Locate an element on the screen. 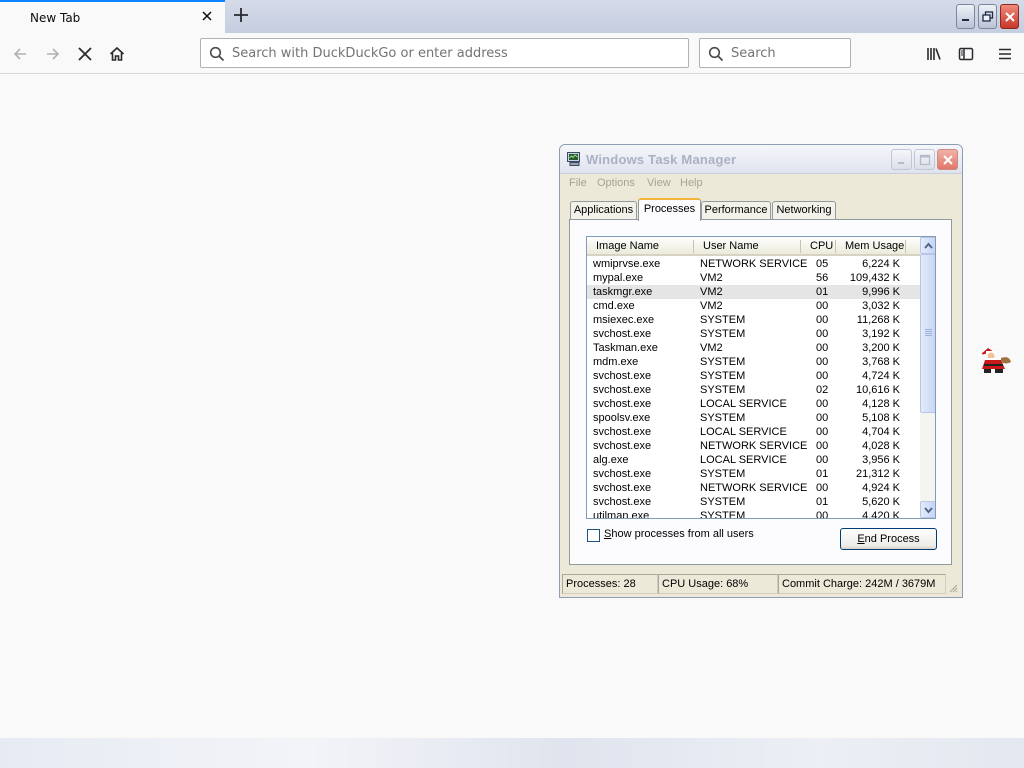 This screenshot has height=768, width=1024. column-cpu: CPU is located at coordinates (821, 246).